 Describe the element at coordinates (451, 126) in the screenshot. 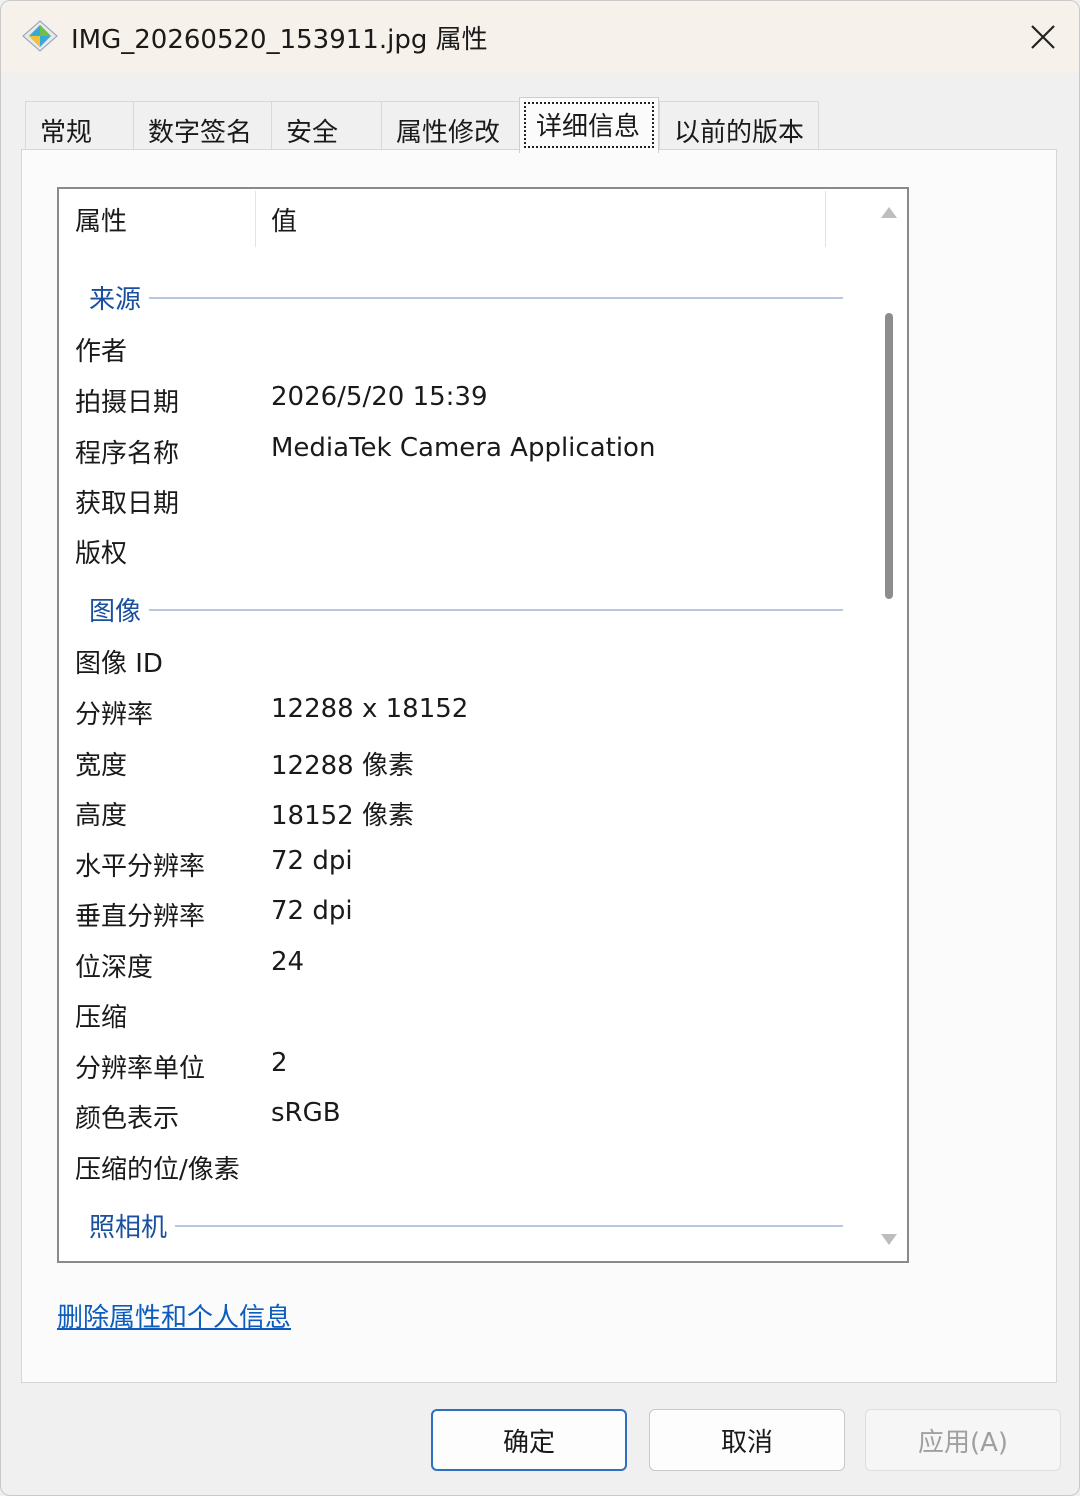

I see `tab-property-edit: 属性修改` at that location.